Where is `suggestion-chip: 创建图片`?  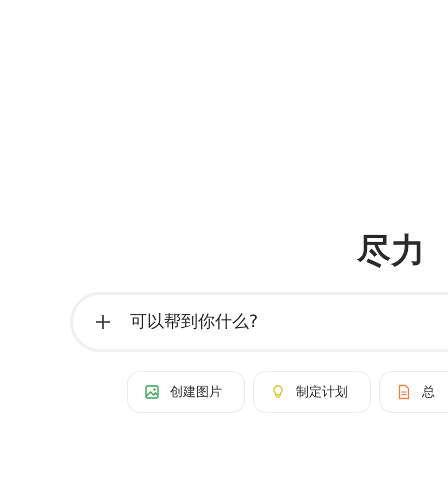 suggestion-chip: 创建图片 is located at coordinates (186, 392).